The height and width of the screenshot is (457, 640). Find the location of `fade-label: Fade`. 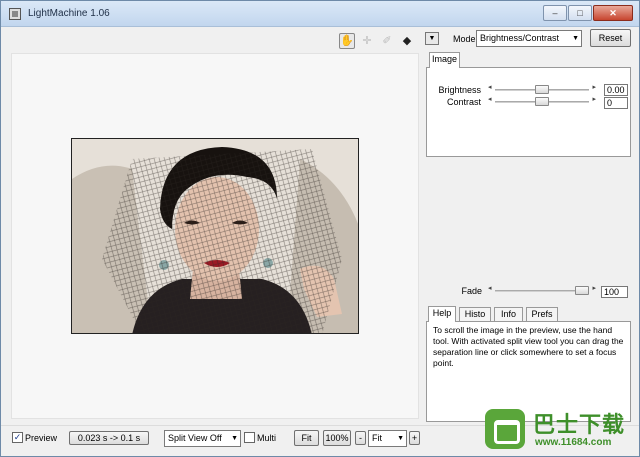

fade-label: Fade is located at coordinates (471, 291).